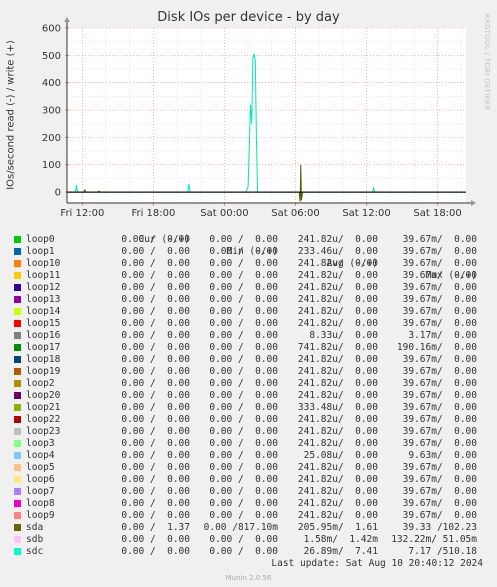  I want to click on y-tick-label: 500, so click(51, 56).